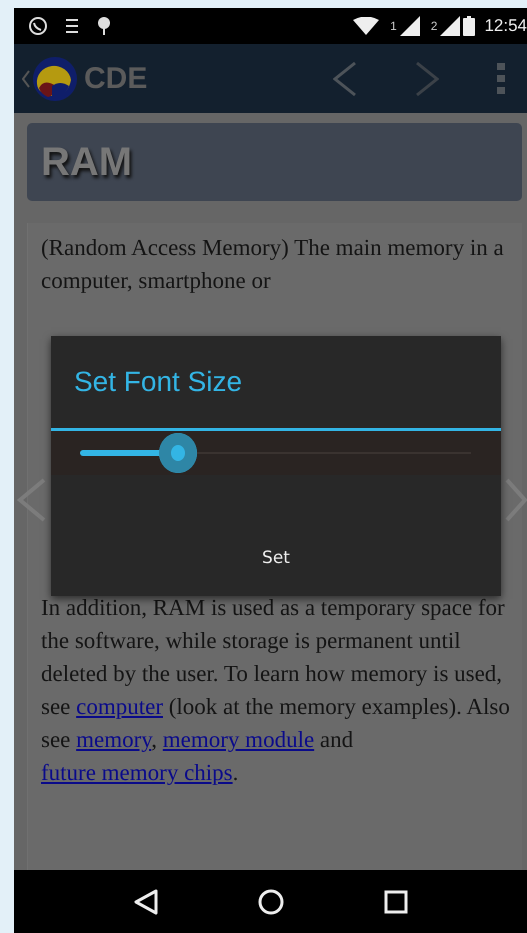 This screenshot has height=933, width=527. I want to click on next-page-icon, so click(516, 500).